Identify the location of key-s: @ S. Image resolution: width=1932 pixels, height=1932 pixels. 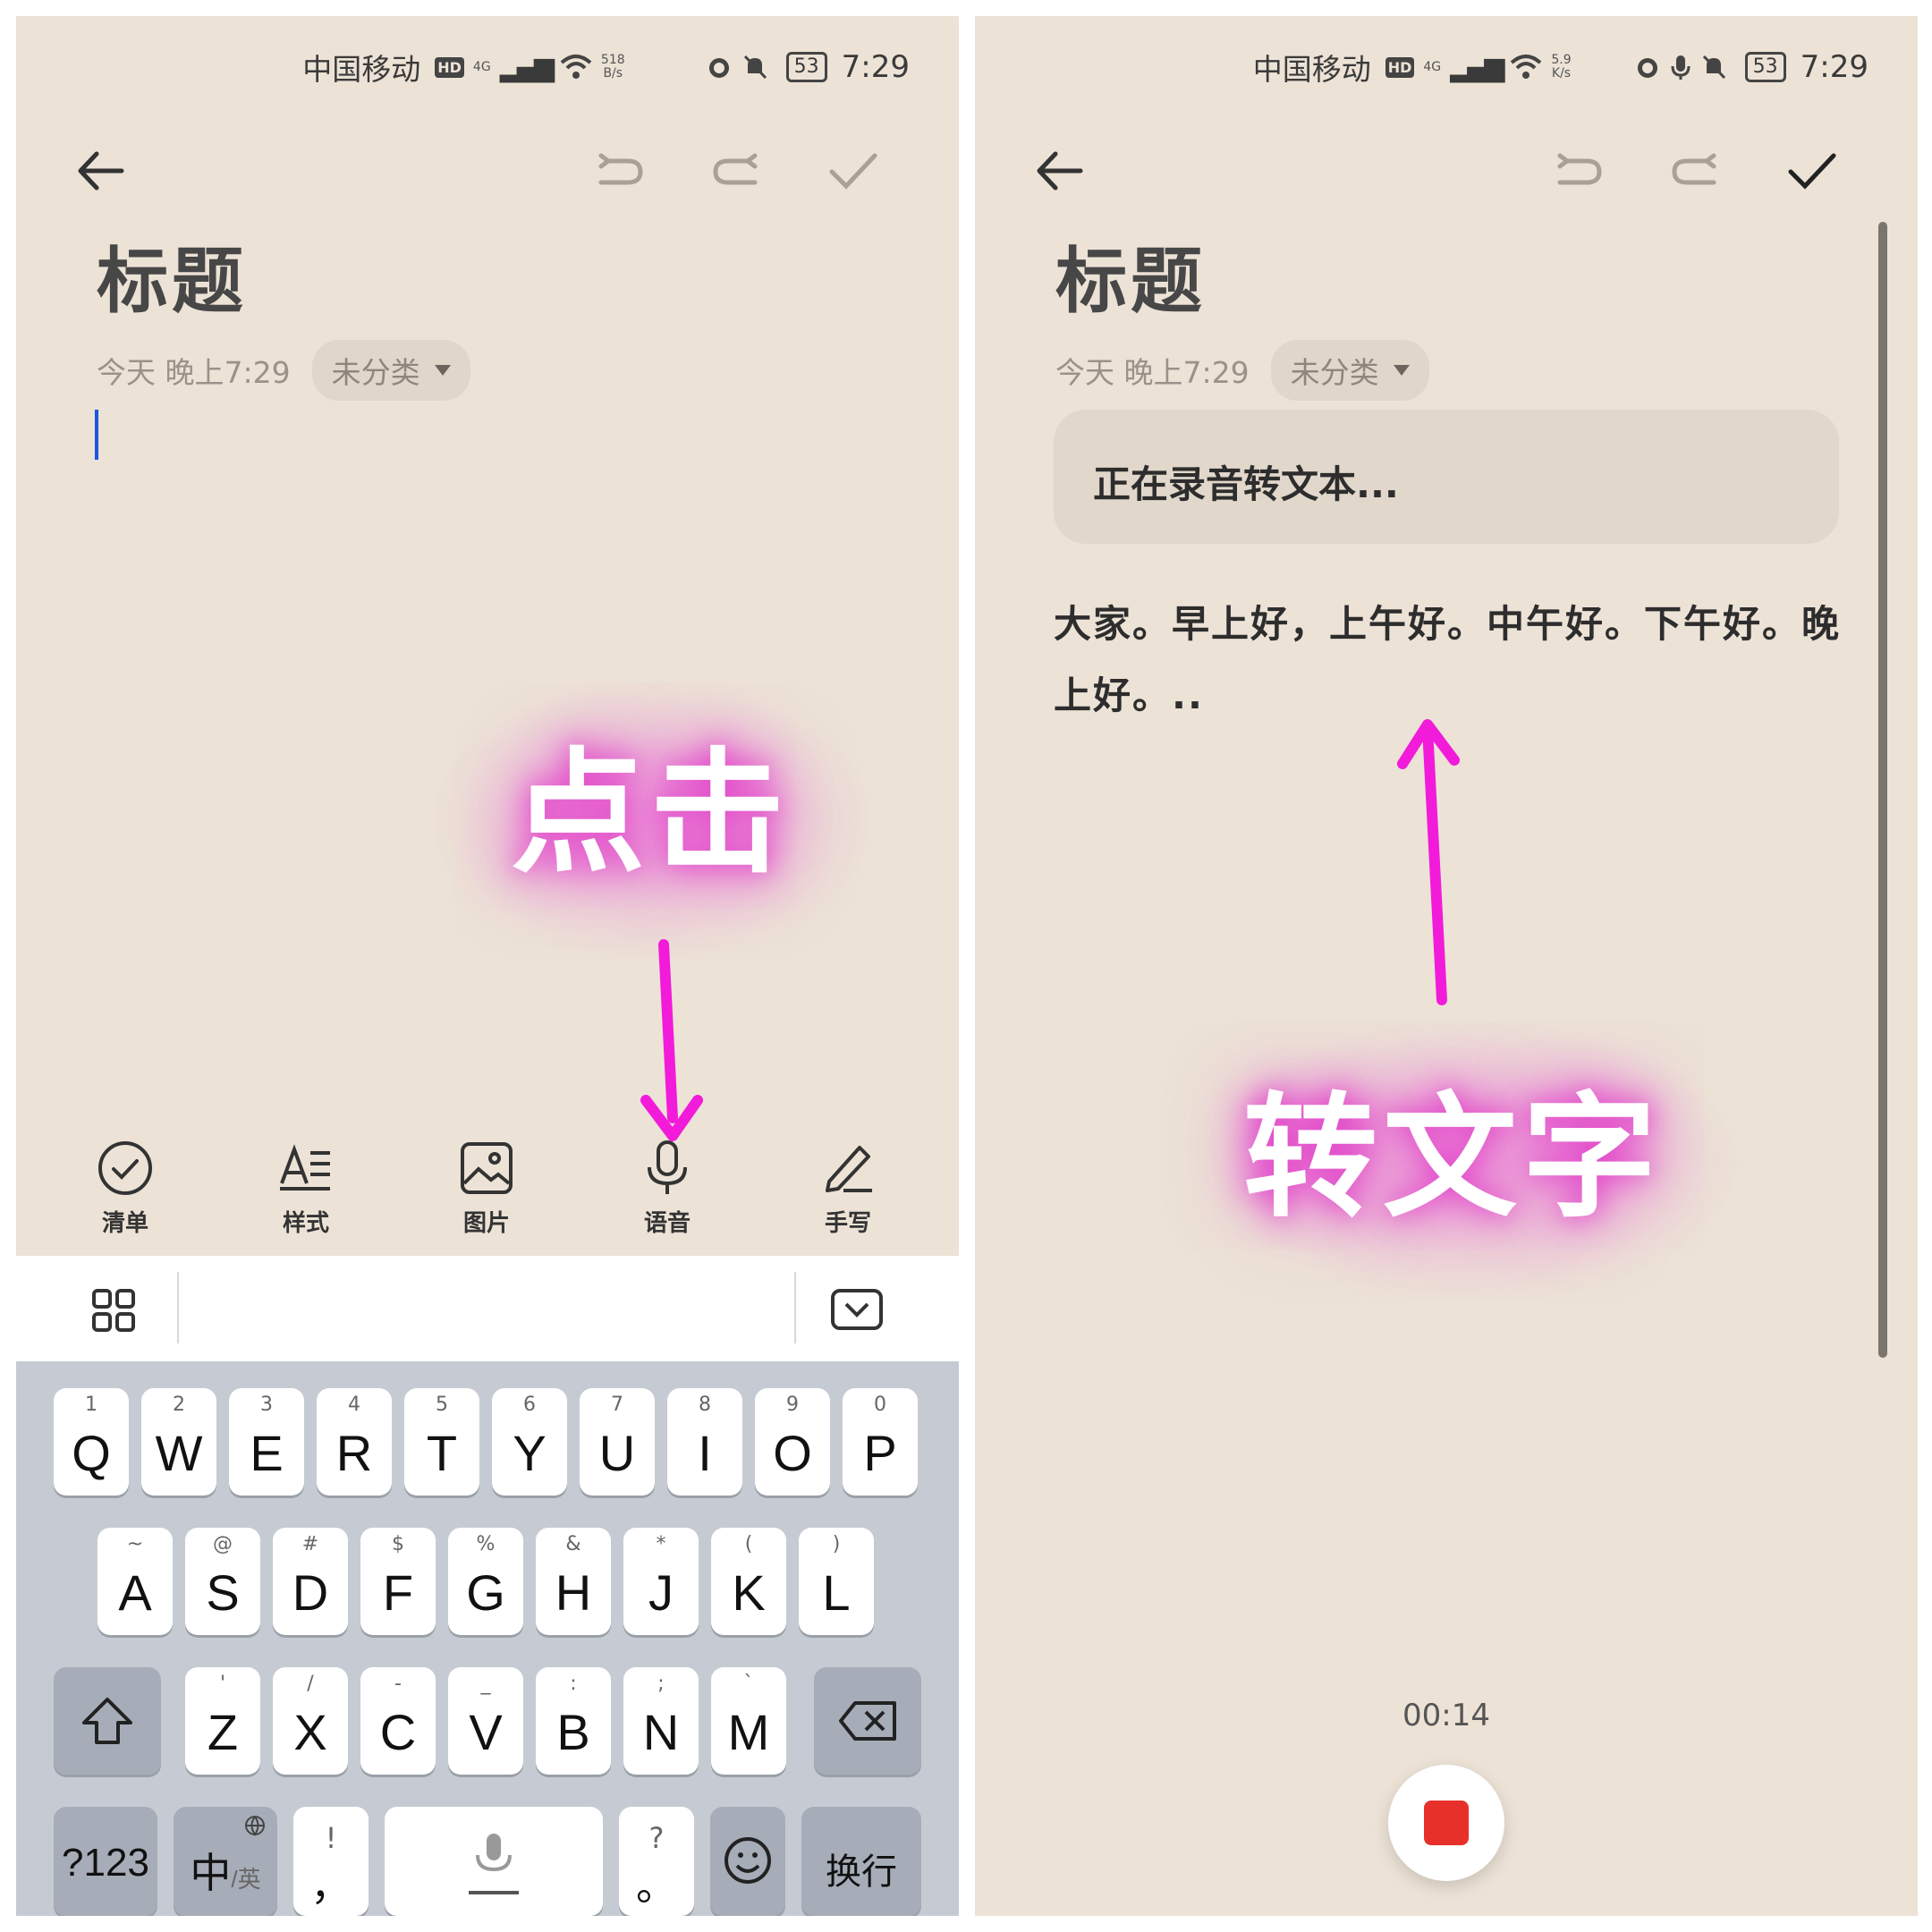
(222, 1581).